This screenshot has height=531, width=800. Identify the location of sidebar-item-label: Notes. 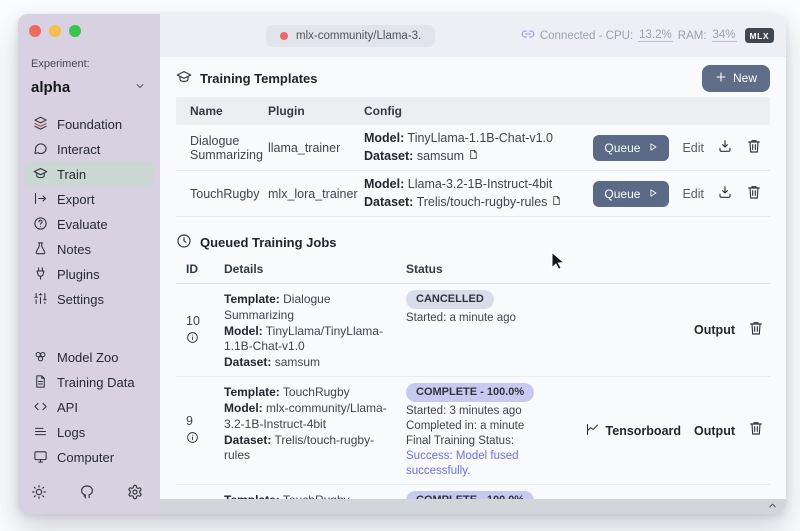
(74, 249).